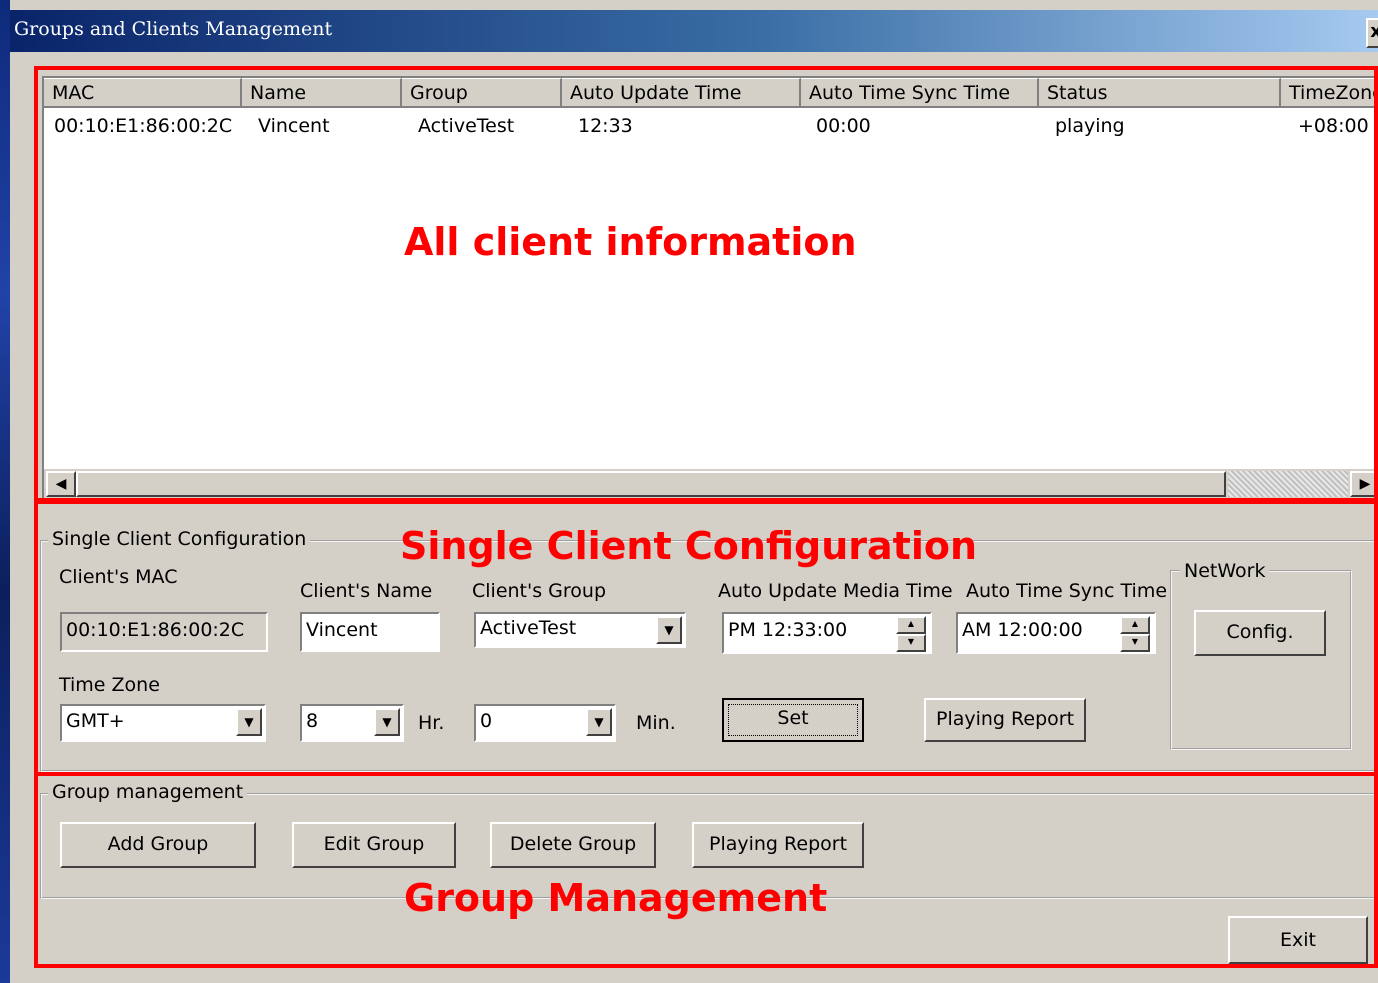 This screenshot has height=983, width=1378. Describe the element at coordinates (1298, 940) in the screenshot. I see `exit-button: Exit` at that location.